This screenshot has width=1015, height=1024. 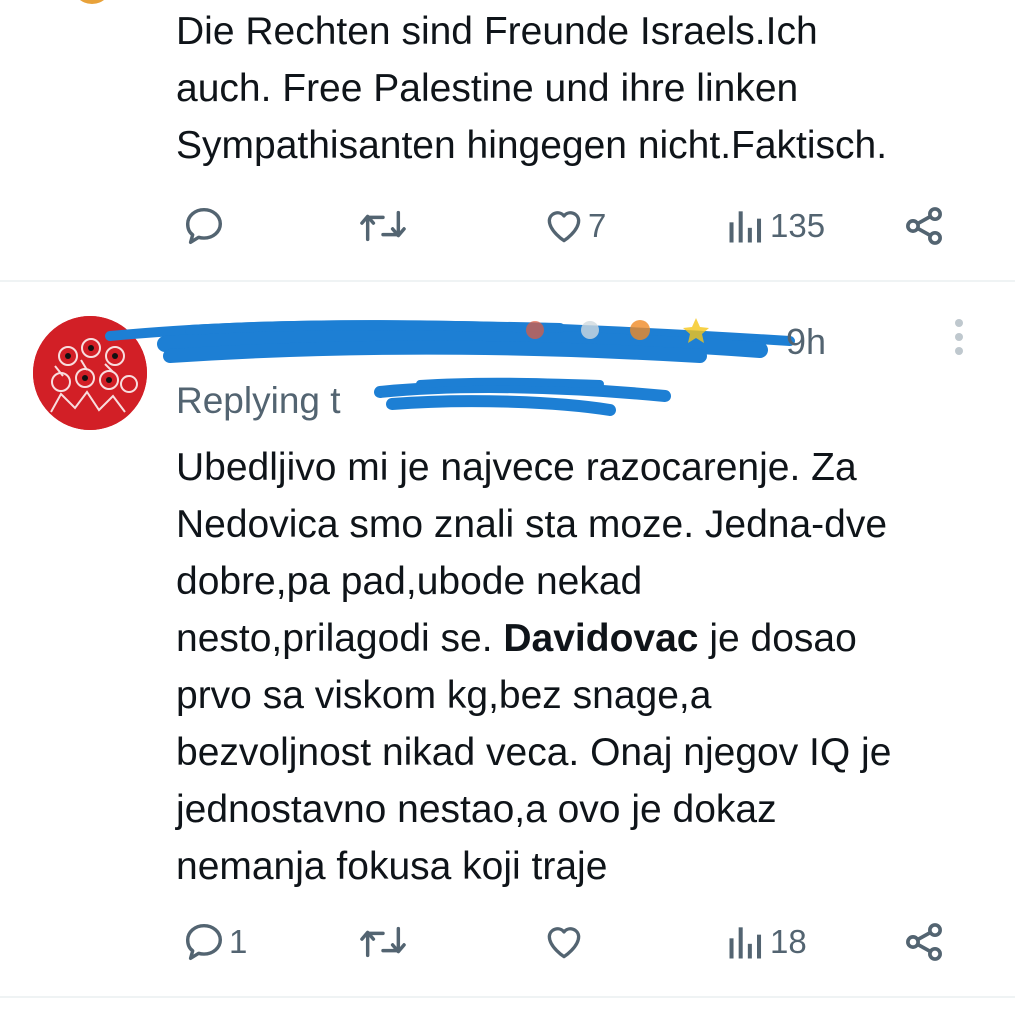 What do you see at coordinates (507, 942) in the screenshot?
I see `tweet-actions: 1 18` at bounding box center [507, 942].